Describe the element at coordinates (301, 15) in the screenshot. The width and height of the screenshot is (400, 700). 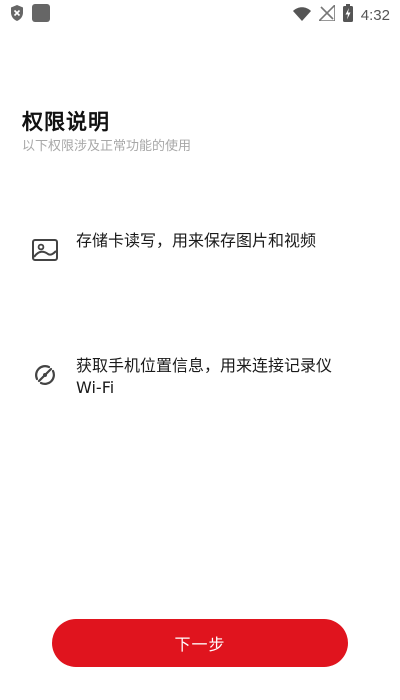
I see `wifi-icon` at that location.